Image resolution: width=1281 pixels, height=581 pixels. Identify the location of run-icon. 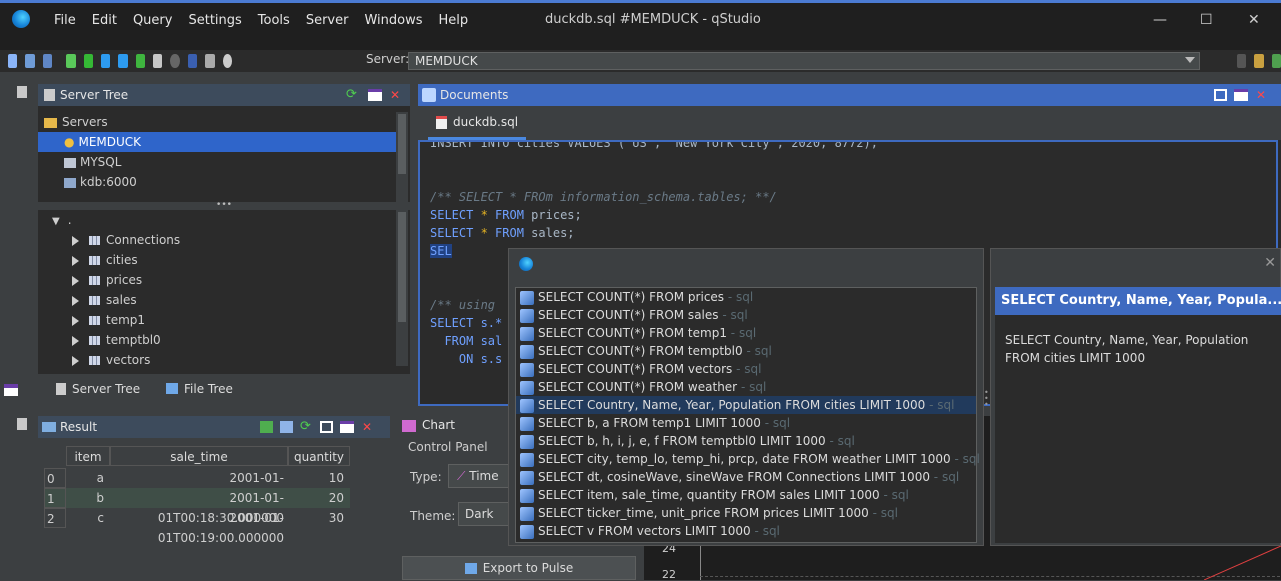
(105, 61).